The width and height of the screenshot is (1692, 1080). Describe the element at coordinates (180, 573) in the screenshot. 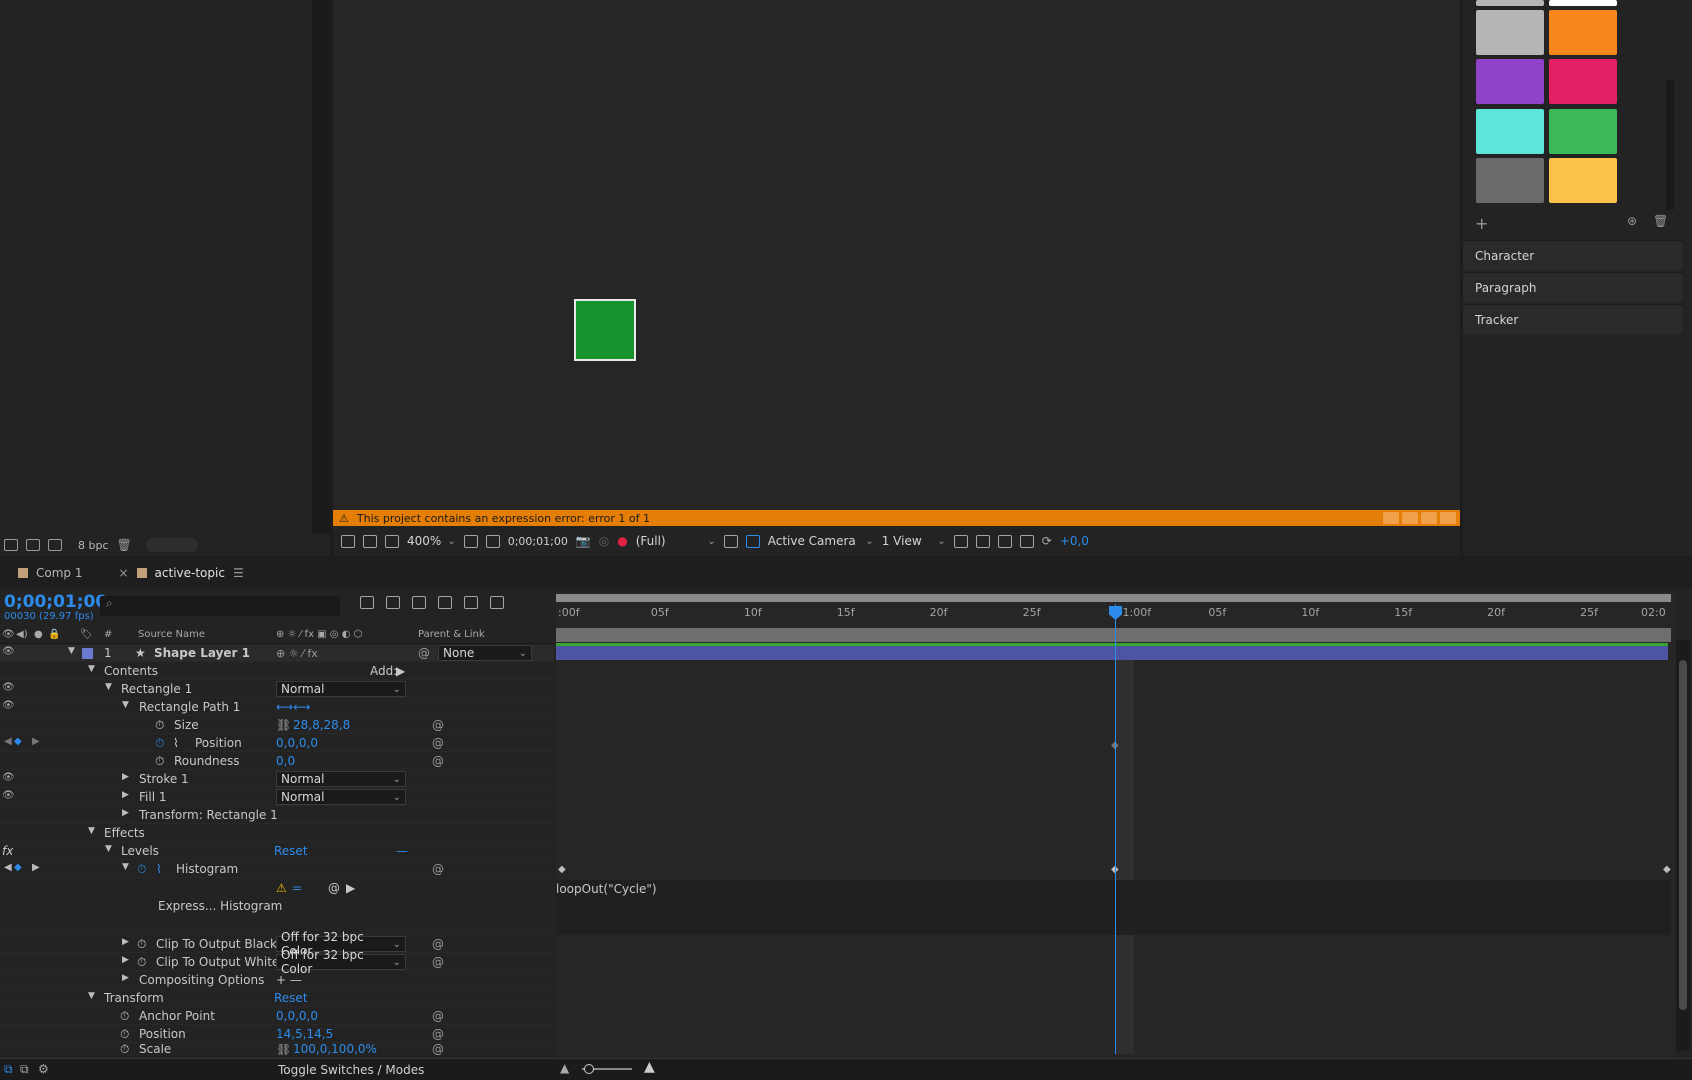

I see `tab-active-topic: × active-topic ☰` at that location.